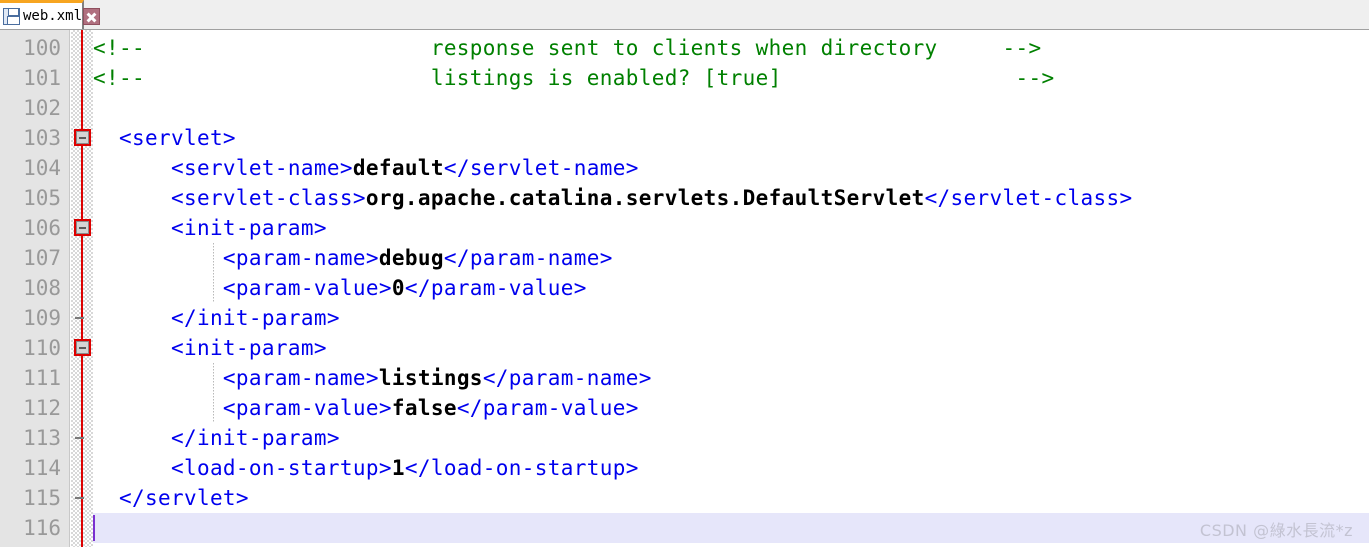 The width and height of the screenshot is (1369, 547). I want to click on line-number: 111, so click(42, 378).